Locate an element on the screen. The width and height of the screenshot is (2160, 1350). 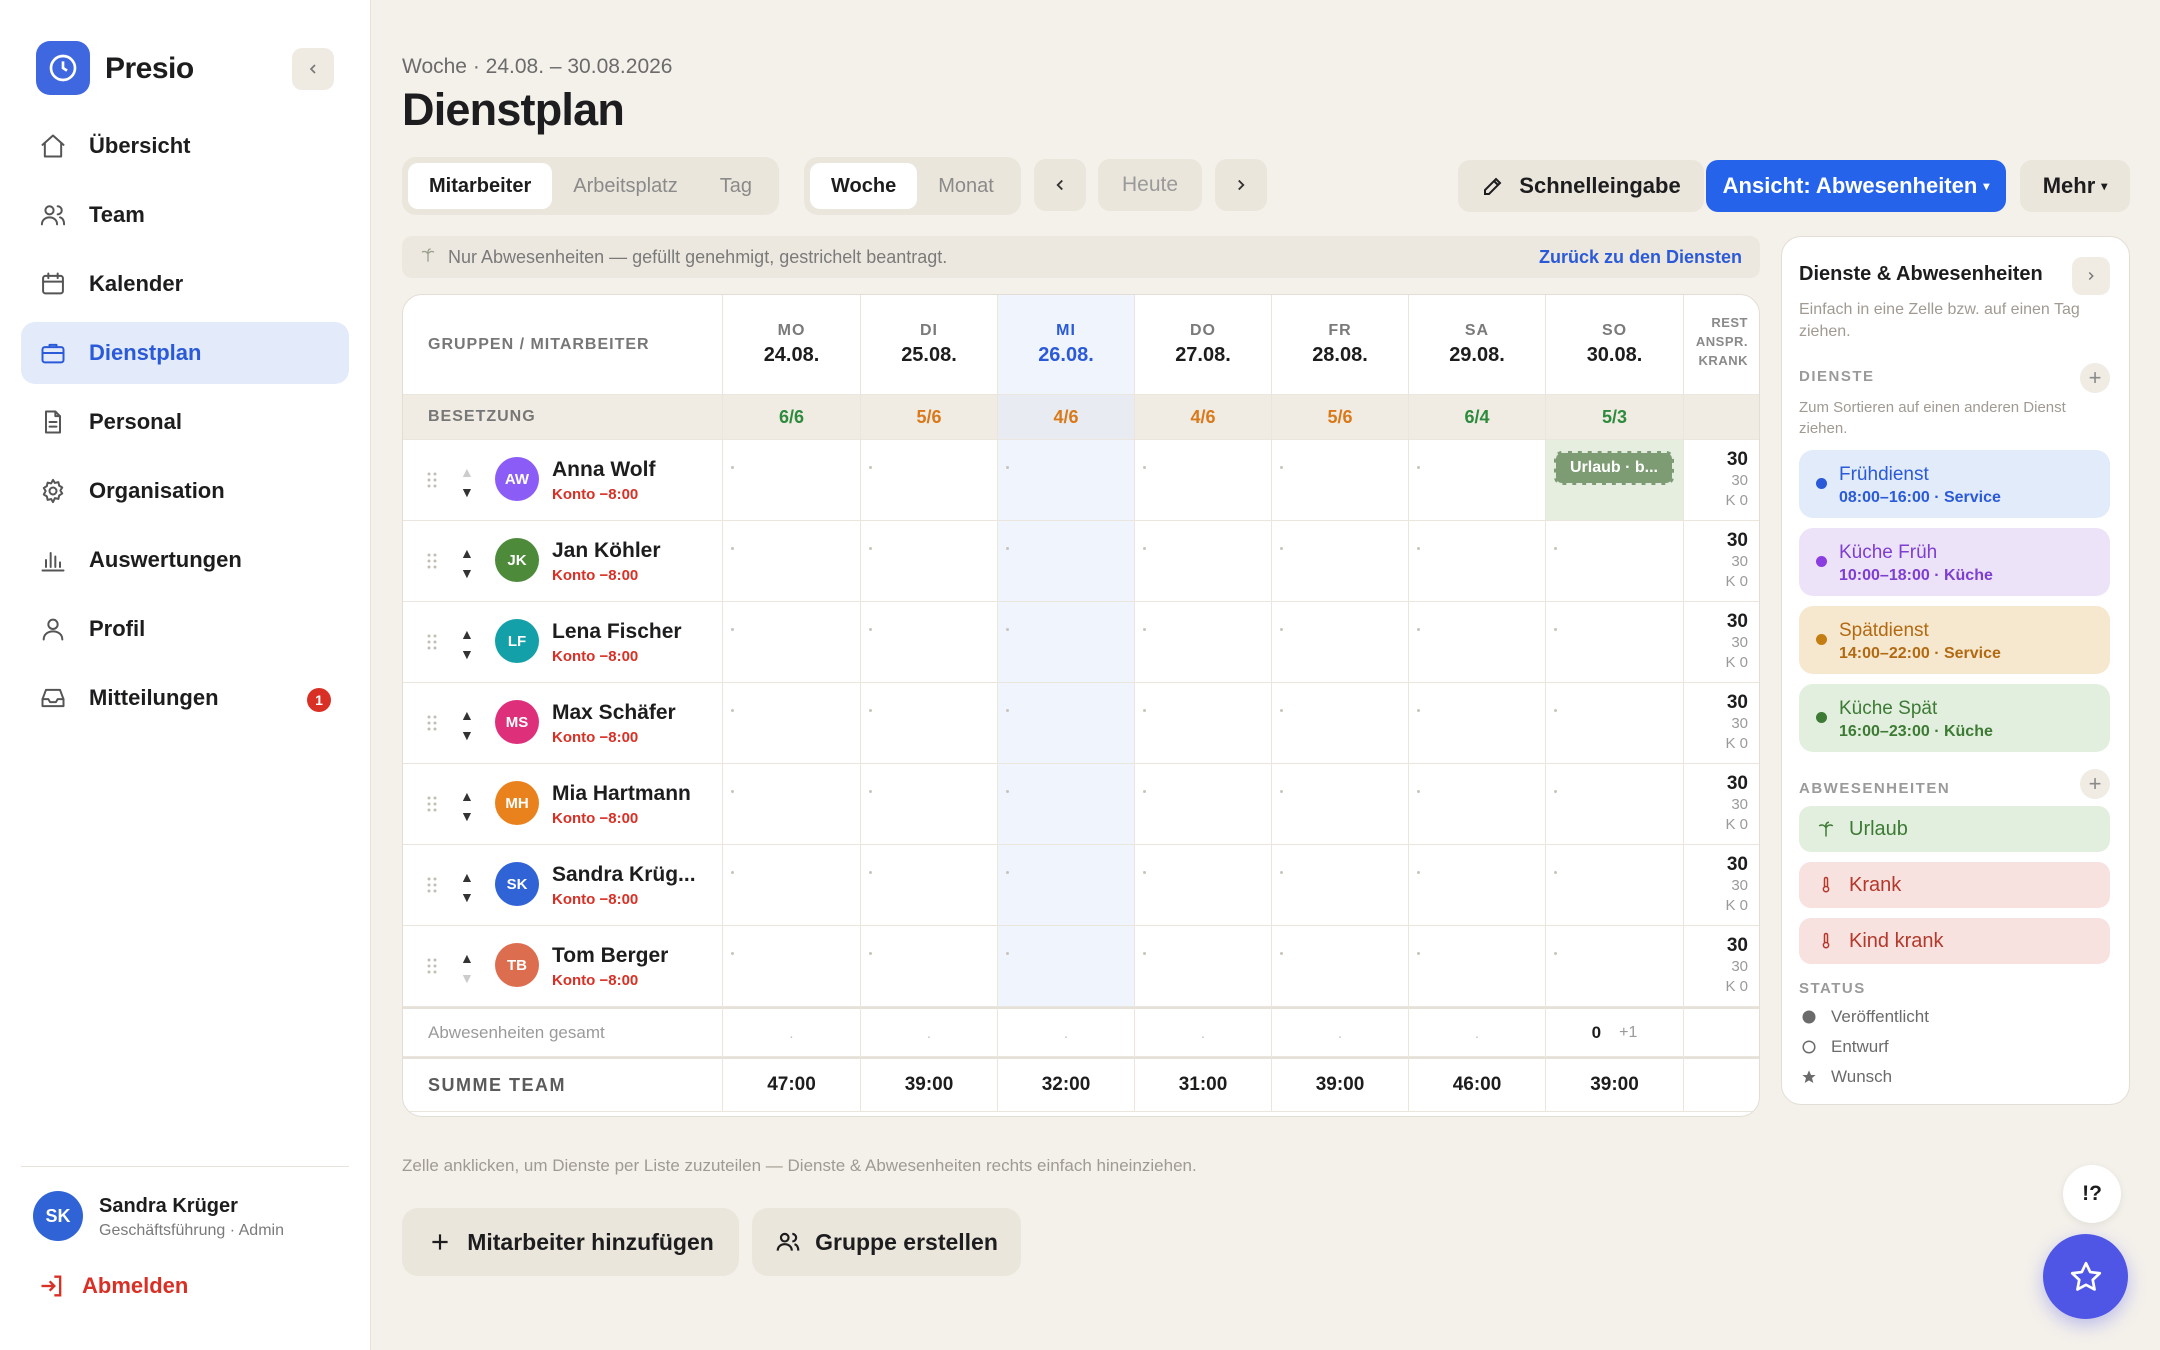
employee-name: Lena Fischer is located at coordinates (617, 632).